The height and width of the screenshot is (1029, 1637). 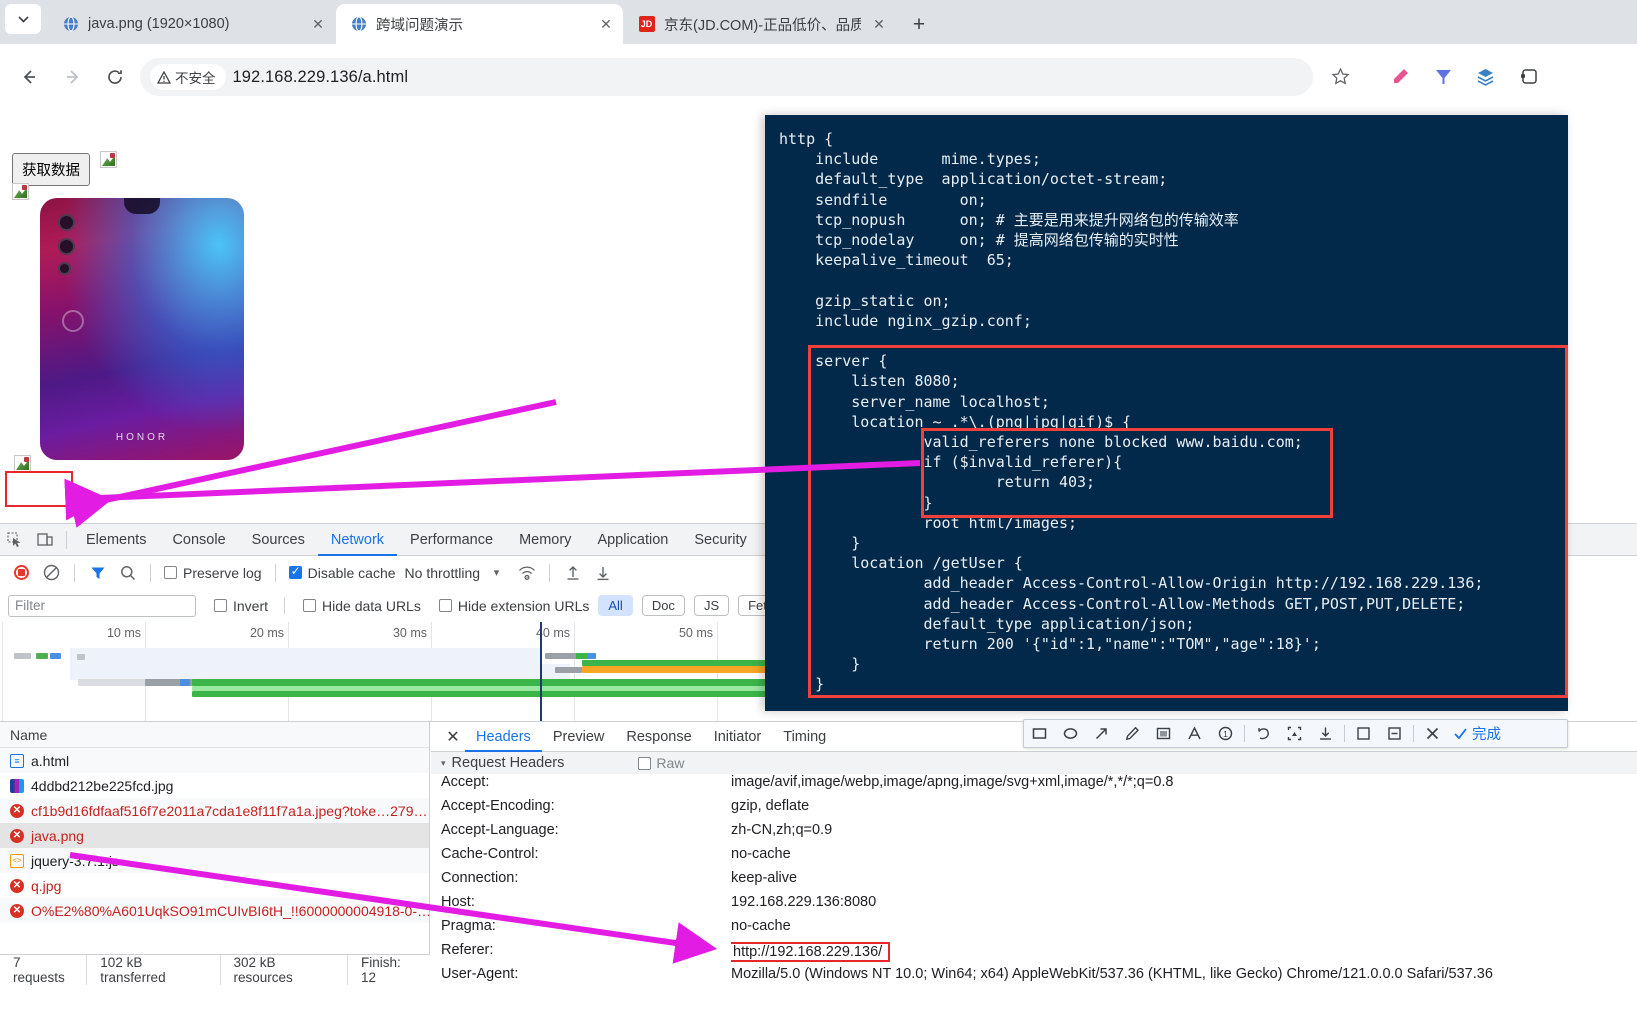 I want to click on devtools-tab-security: Security, so click(x=720, y=540).